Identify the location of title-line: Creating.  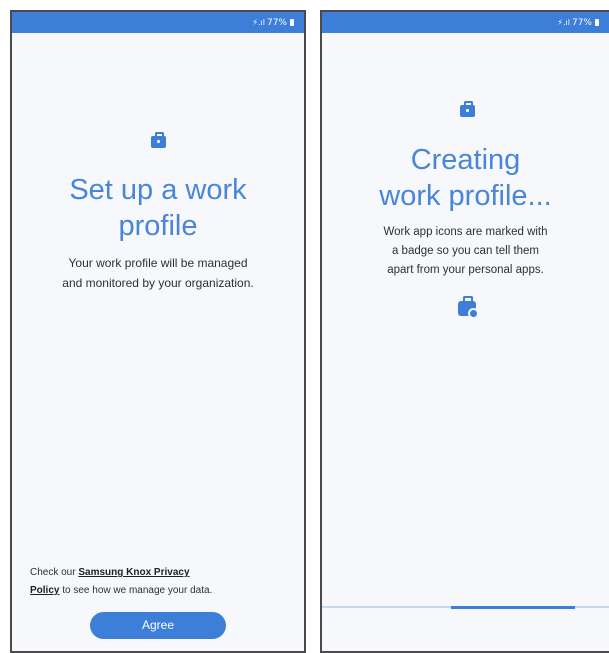
(465, 160).